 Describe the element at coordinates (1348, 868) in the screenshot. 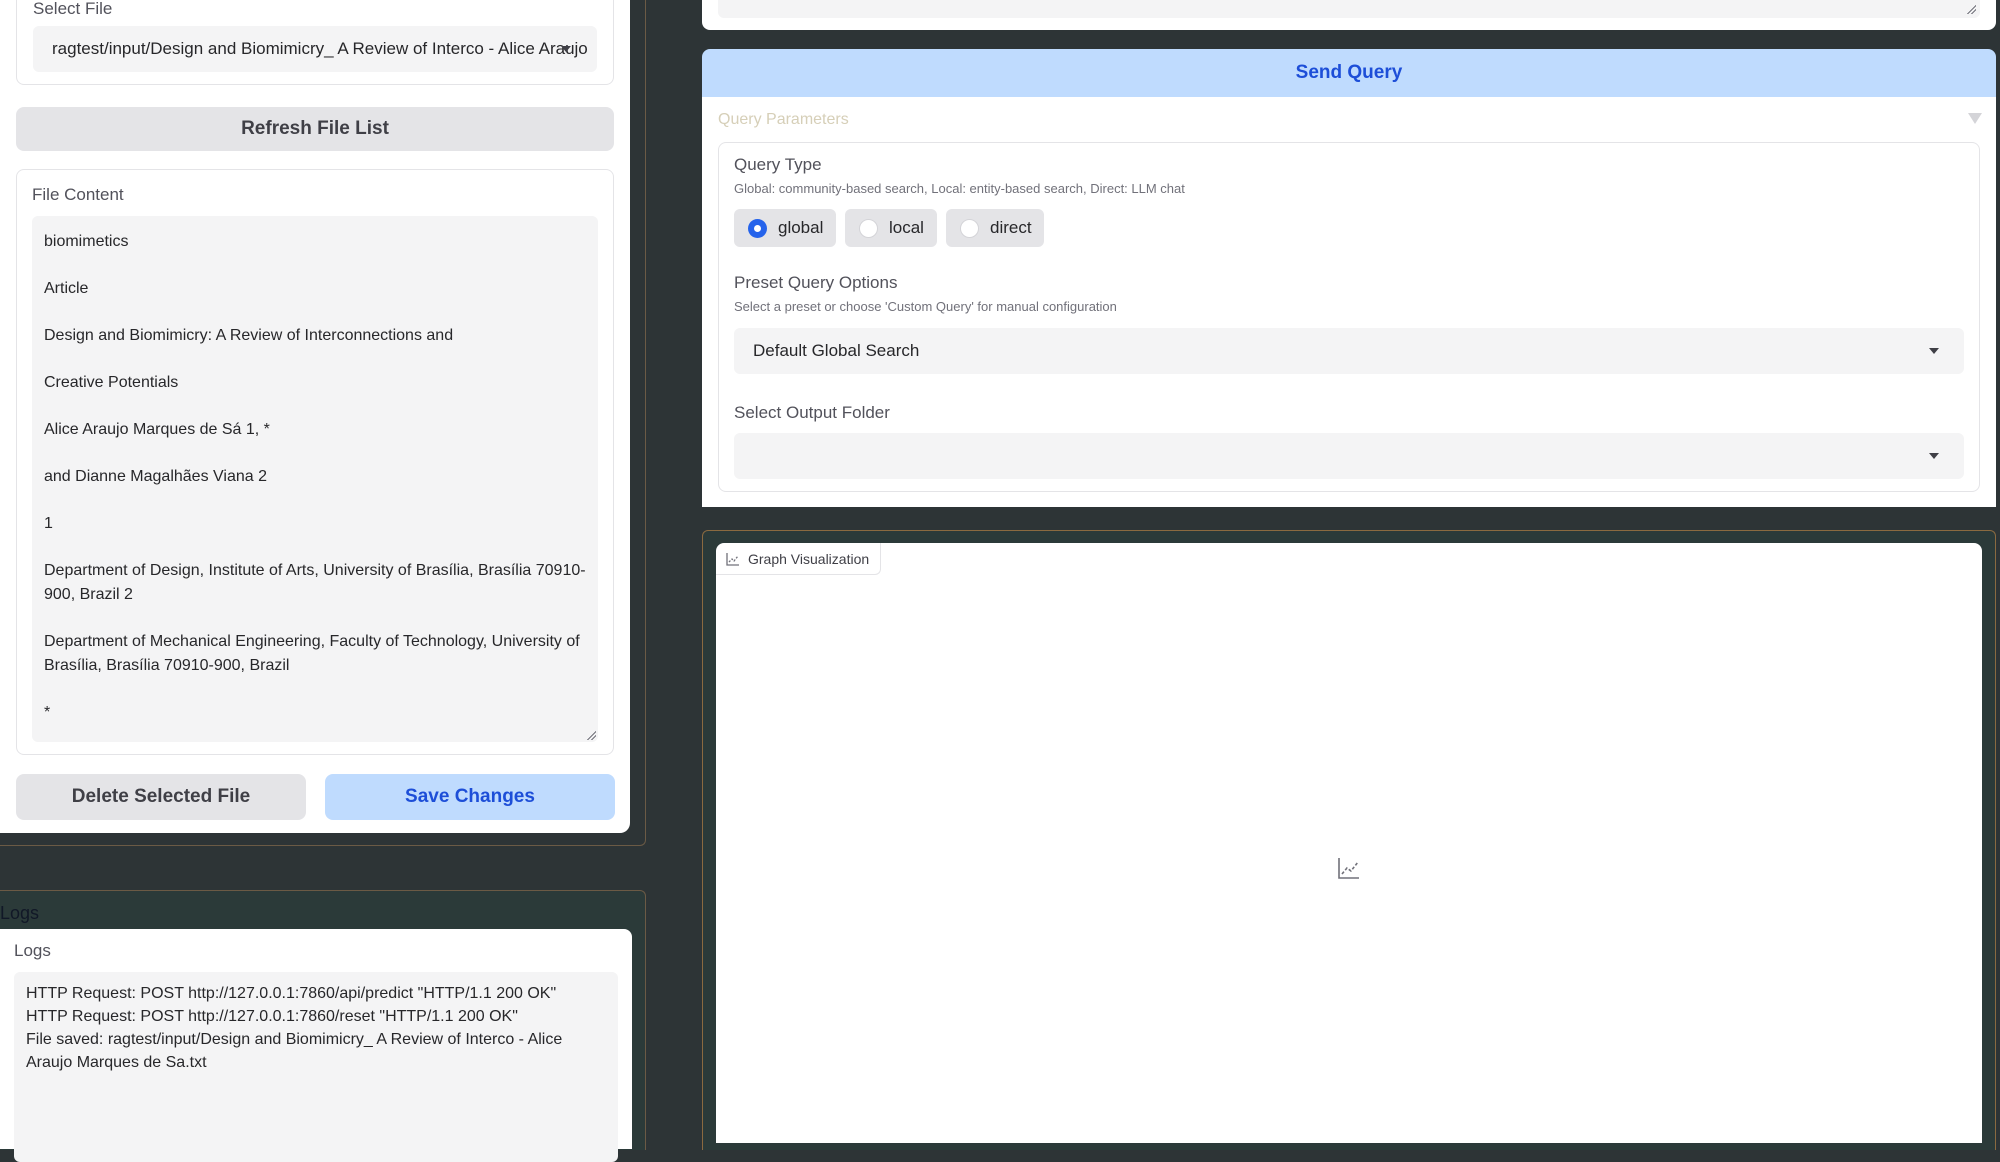

I see `chart-placeholder-icon` at that location.